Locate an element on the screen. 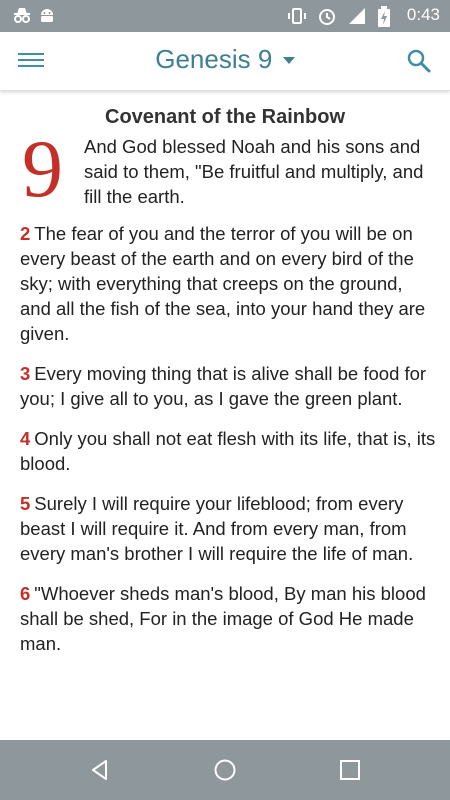  verse-number: 2 is located at coordinates (25, 233).